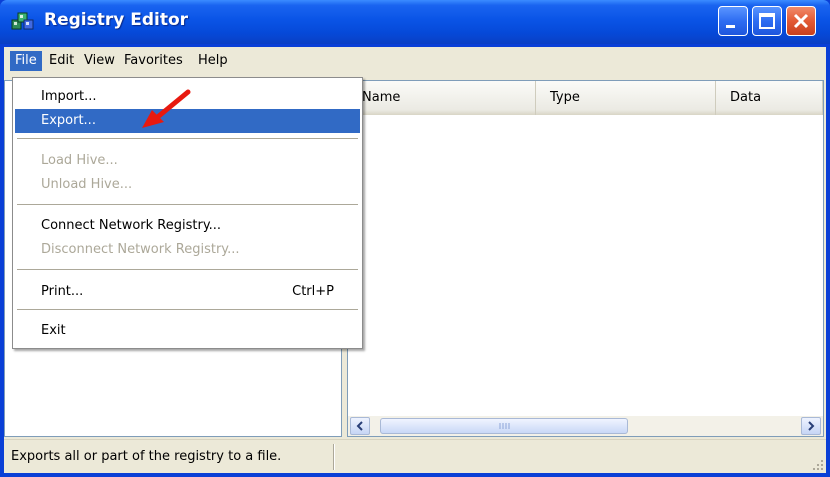 The width and height of the screenshot is (830, 477). Describe the element at coordinates (442, 98) in the screenshot. I see `column-header-name: Name` at that location.